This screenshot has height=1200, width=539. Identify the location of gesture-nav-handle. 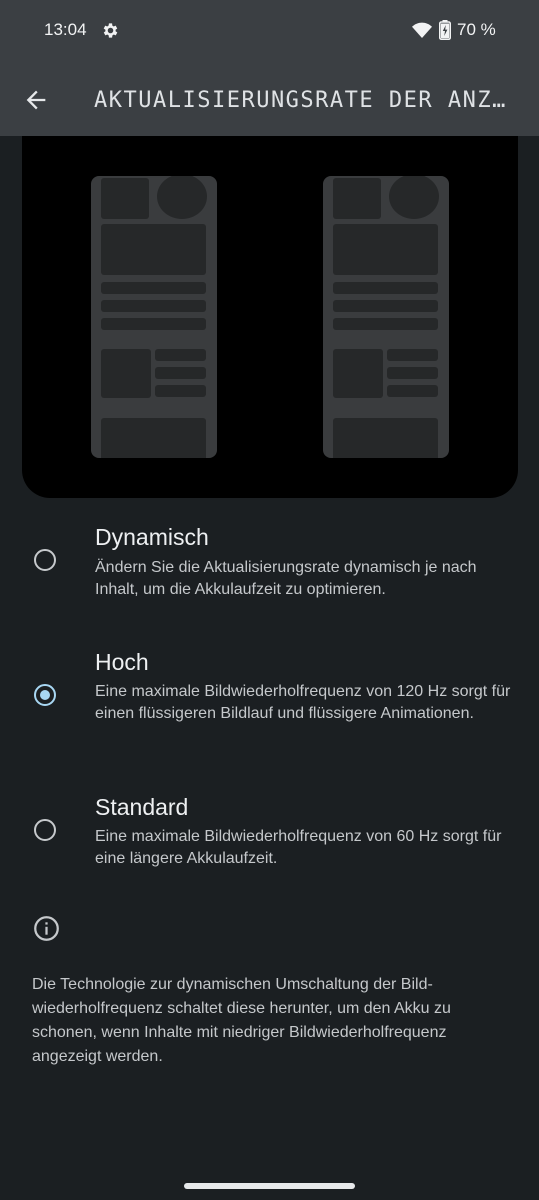
(269, 1186).